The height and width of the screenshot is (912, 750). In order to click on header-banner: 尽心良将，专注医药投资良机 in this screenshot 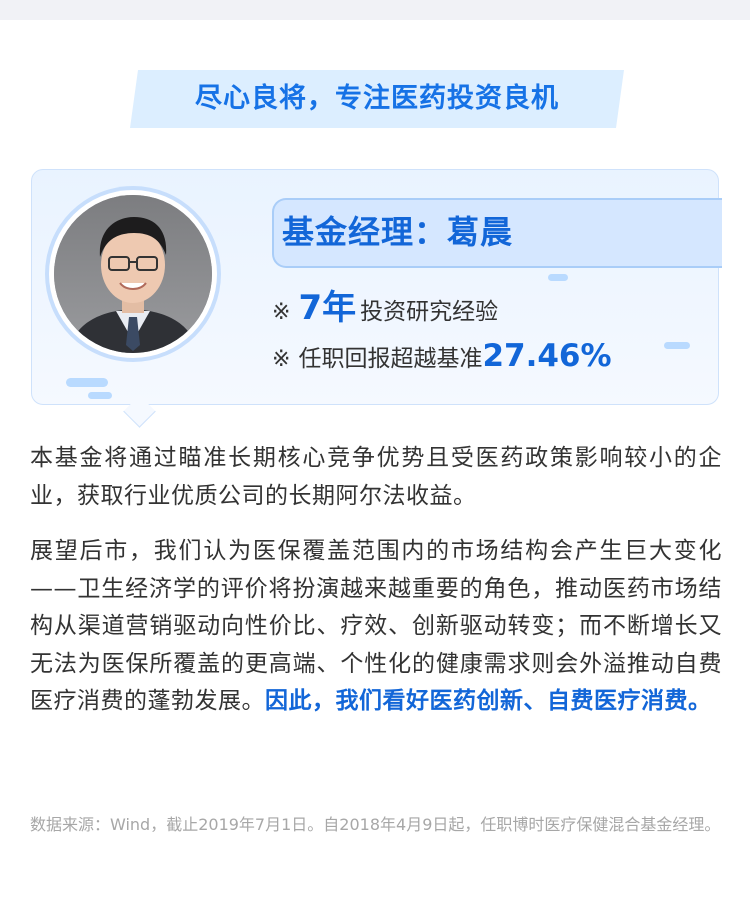, I will do `click(377, 99)`.